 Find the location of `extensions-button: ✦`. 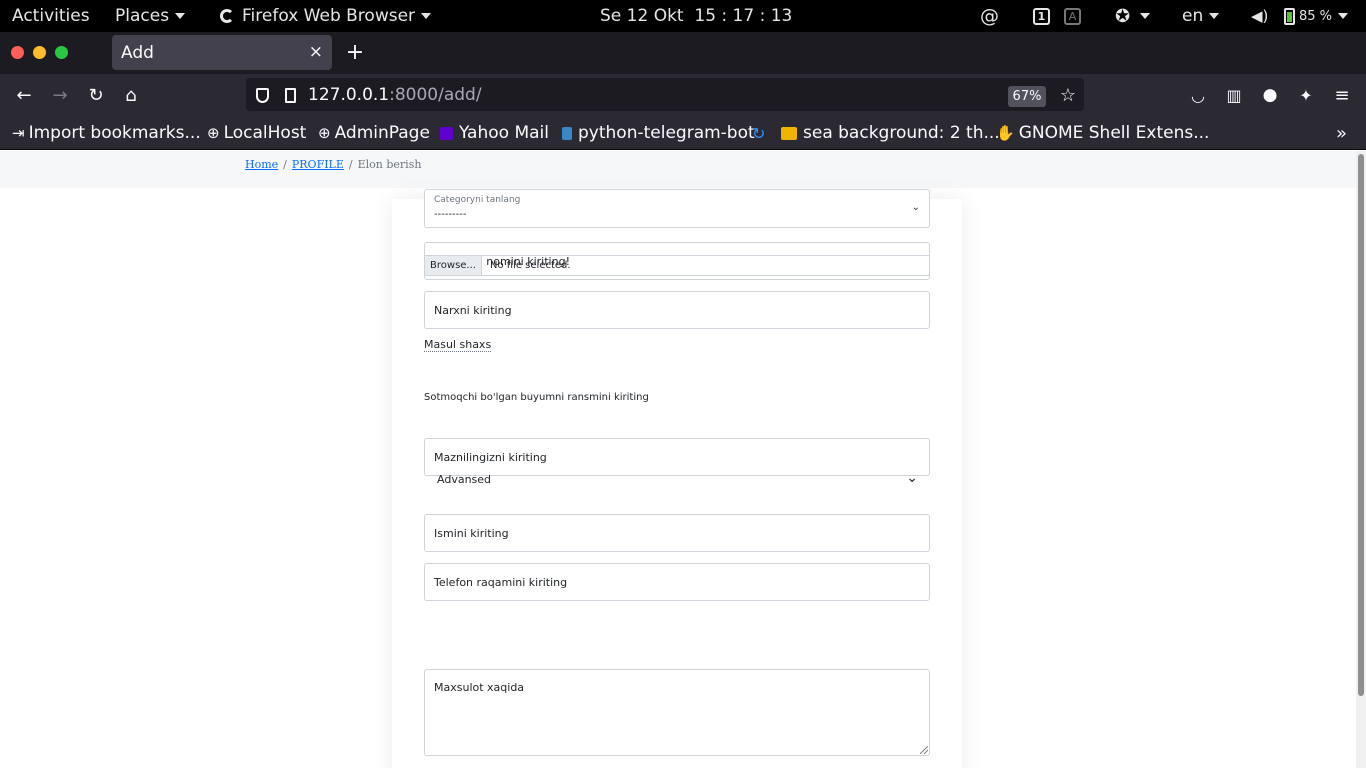

extensions-button: ✦ is located at coordinates (1306, 95).